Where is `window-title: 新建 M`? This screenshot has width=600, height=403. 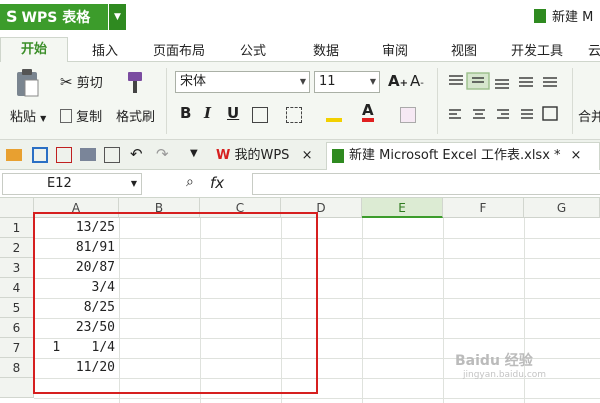 window-title: 新建 M is located at coordinates (563, 15).